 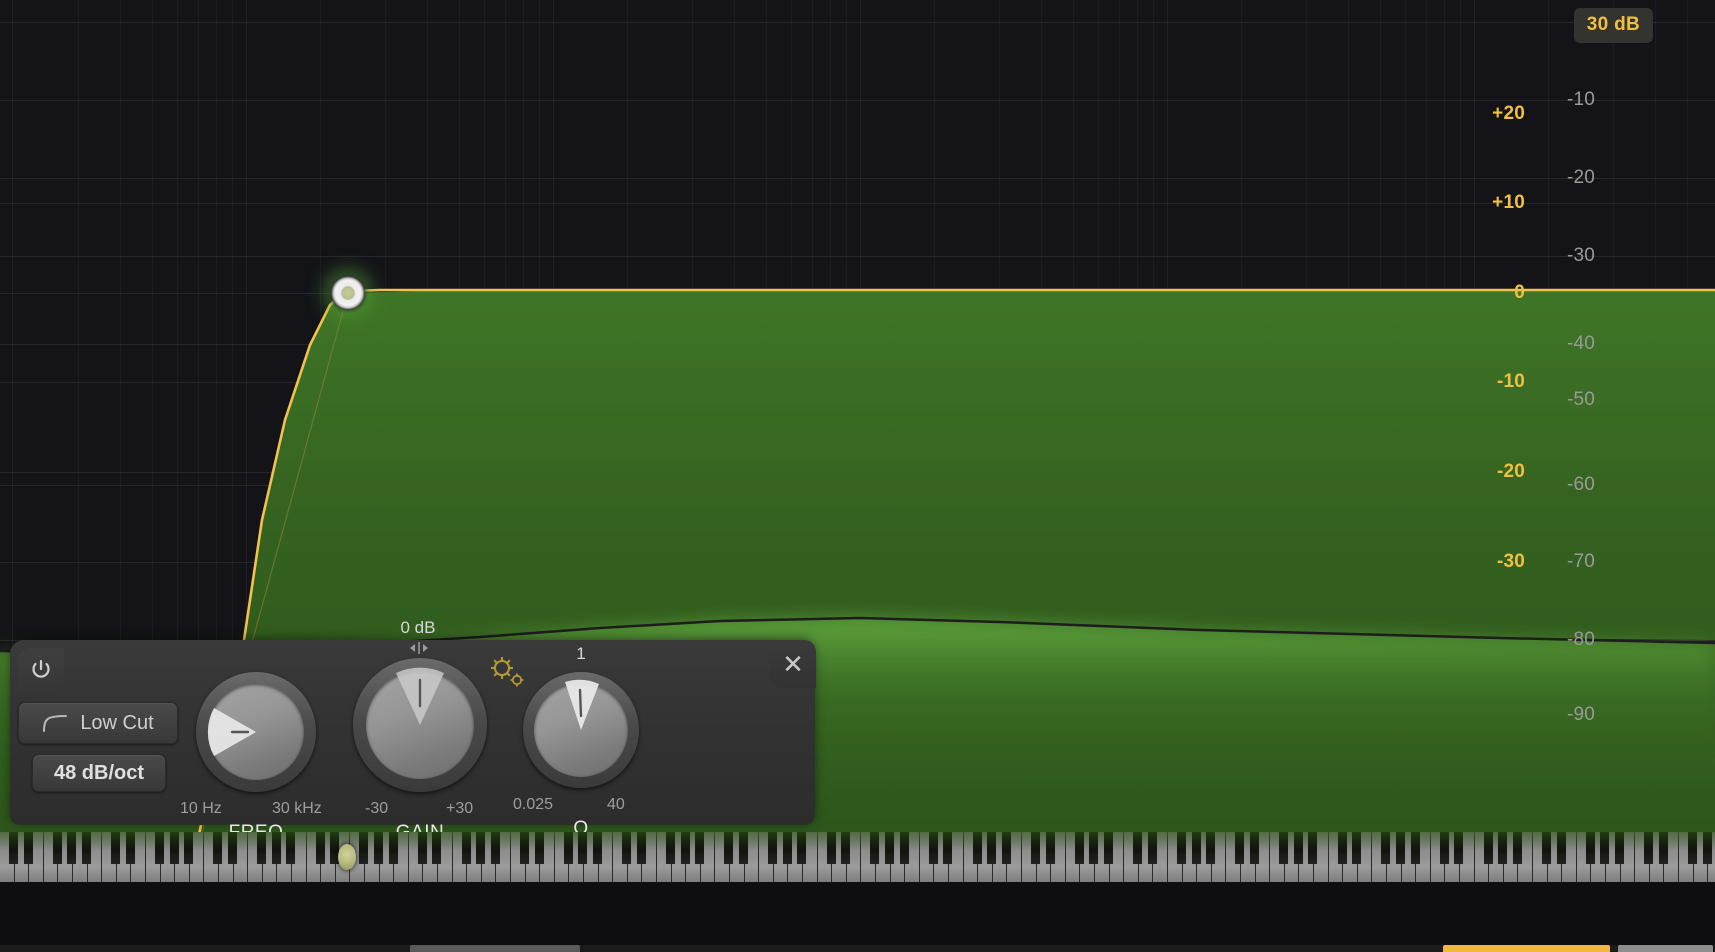 I want to click on piano-keyboard, so click(x=857, y=892).